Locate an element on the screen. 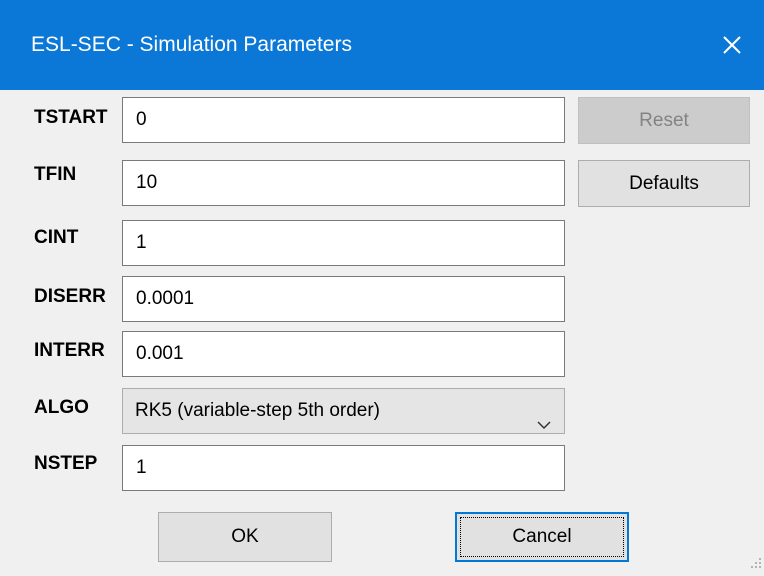 The height and width of the screenshot is (576, 764). reset-button: Reset is located at coordinates (664, 120).